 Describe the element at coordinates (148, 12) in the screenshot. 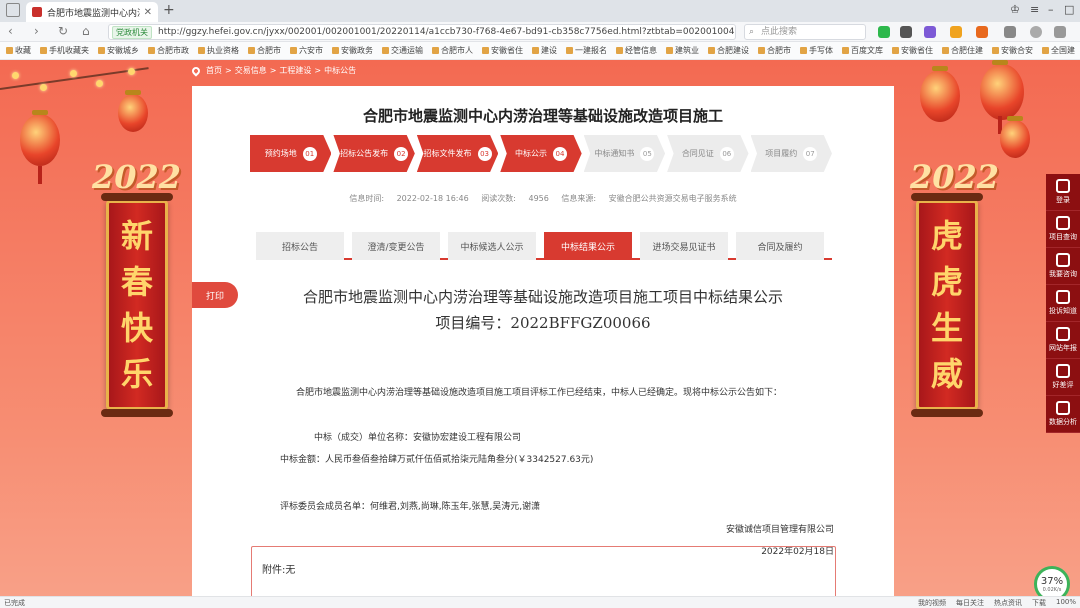

I see `close-tab-icon: ✕` at that location.